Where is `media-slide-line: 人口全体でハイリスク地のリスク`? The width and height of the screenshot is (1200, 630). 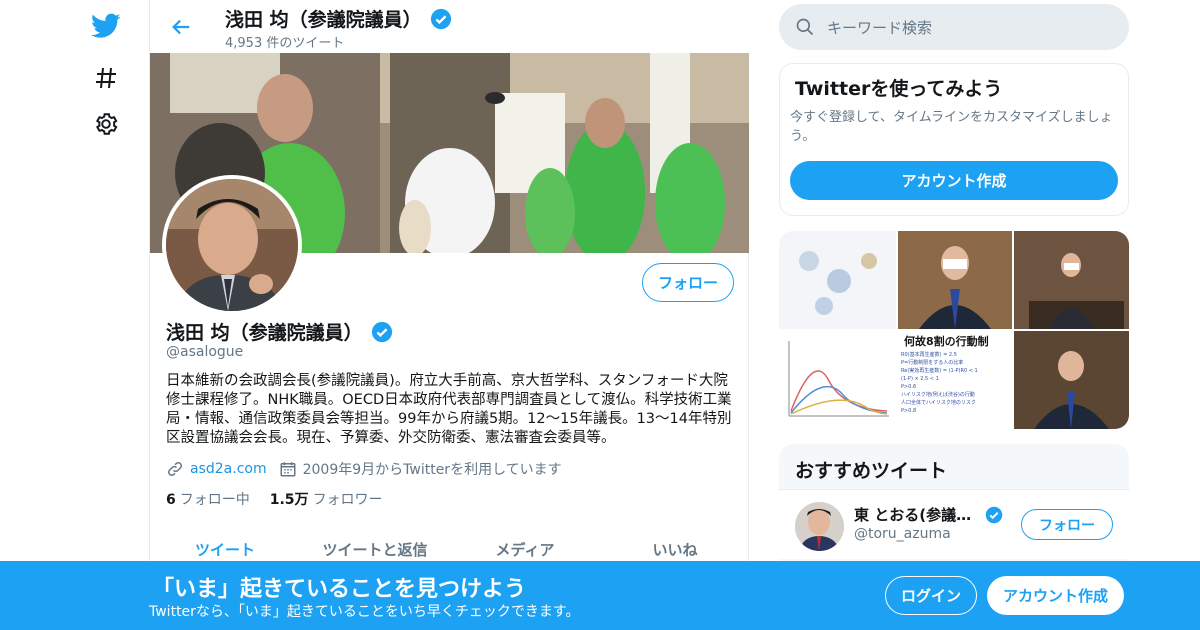 media-slide-line: 人口全体でハイリスク地のリスク is located at coordinates (938, 403).